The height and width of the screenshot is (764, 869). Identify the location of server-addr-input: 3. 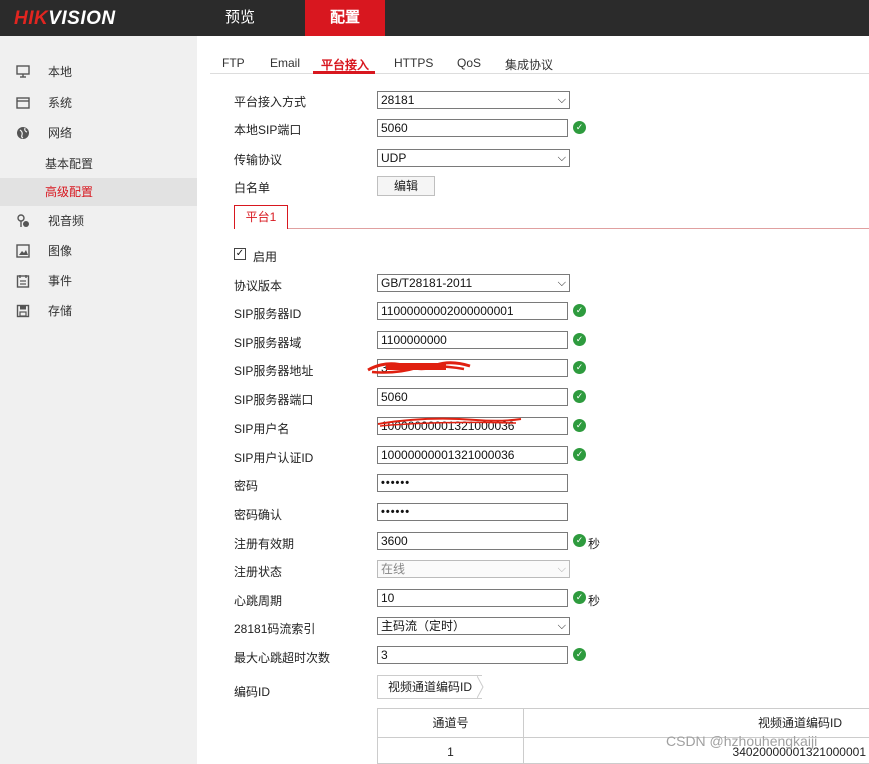
(472, 368).